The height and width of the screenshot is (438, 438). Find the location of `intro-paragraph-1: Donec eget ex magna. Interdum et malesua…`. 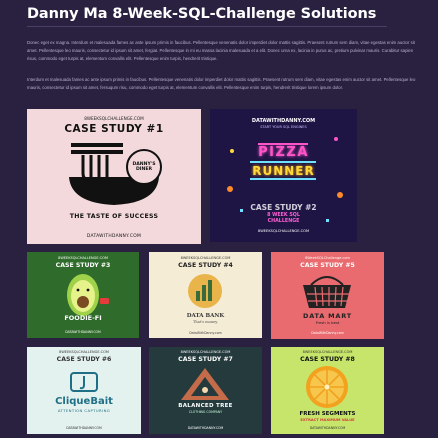

intro-paragraph-1: Donec eget ex magna. Interdum et malesua… is located at coordinates (221, 50).